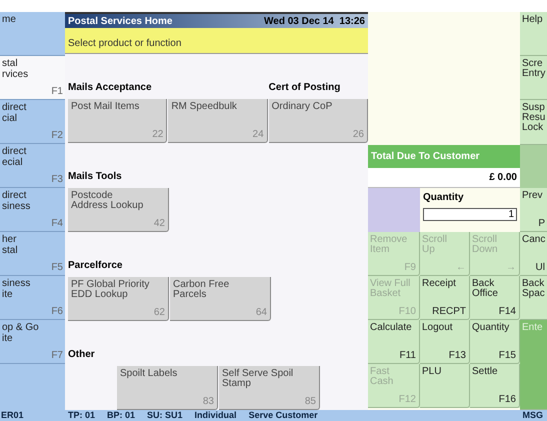  What do you see at coordinates (470, 214) in the screenshot?
I see `quantity-field: 1` at bounding box center [470, 214].